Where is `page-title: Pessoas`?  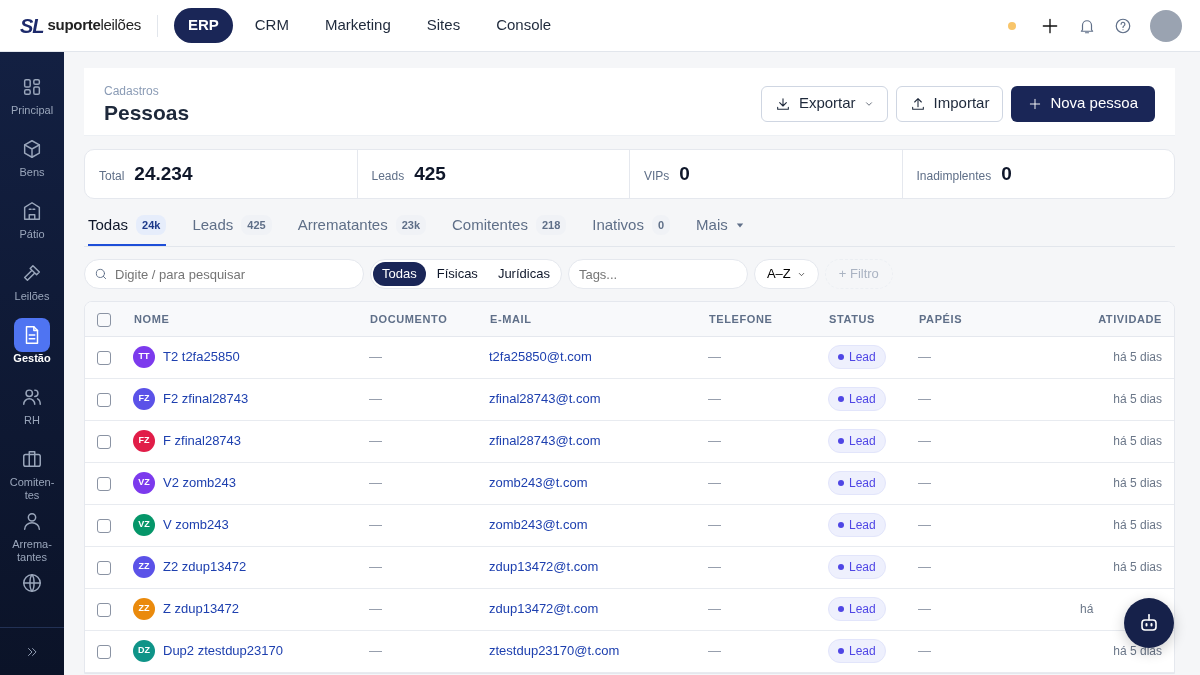
page-title: Pessoas is located at coordinates (147, 113).